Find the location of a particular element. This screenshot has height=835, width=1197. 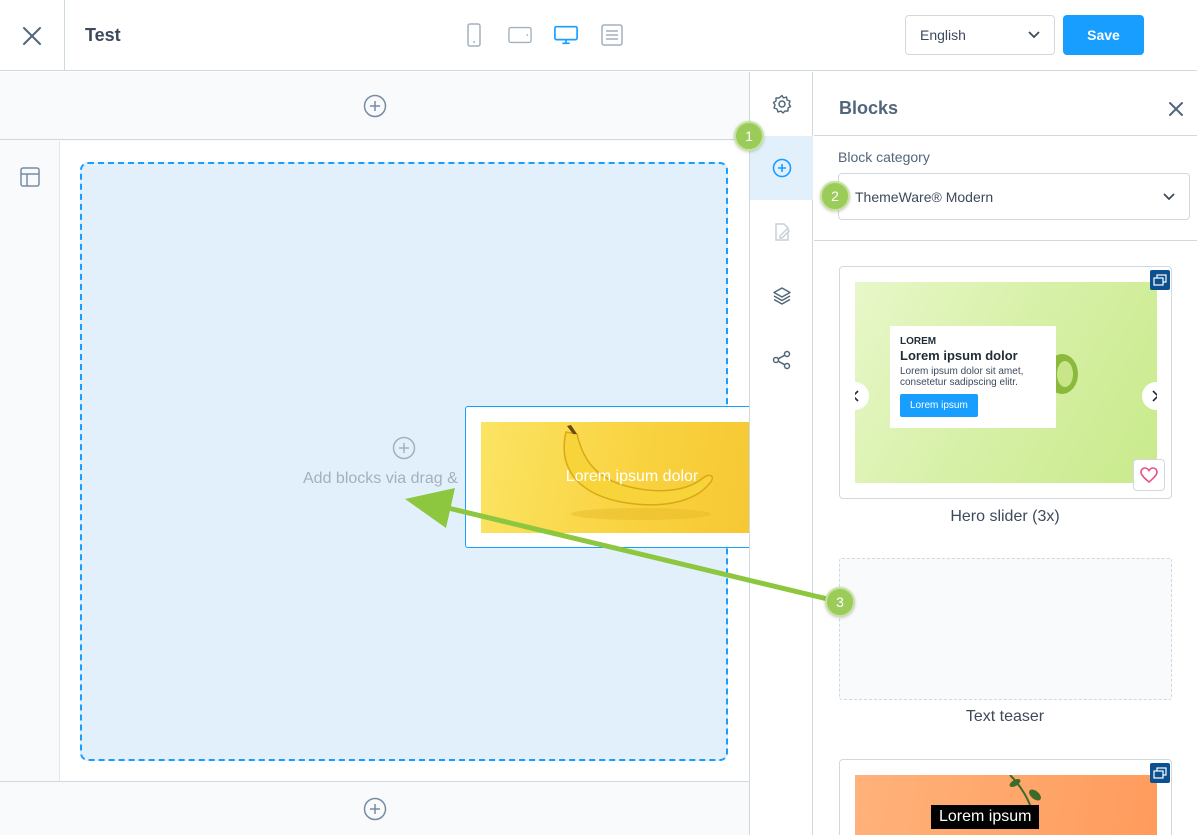

share-icon is located at coordinates (781, 360).